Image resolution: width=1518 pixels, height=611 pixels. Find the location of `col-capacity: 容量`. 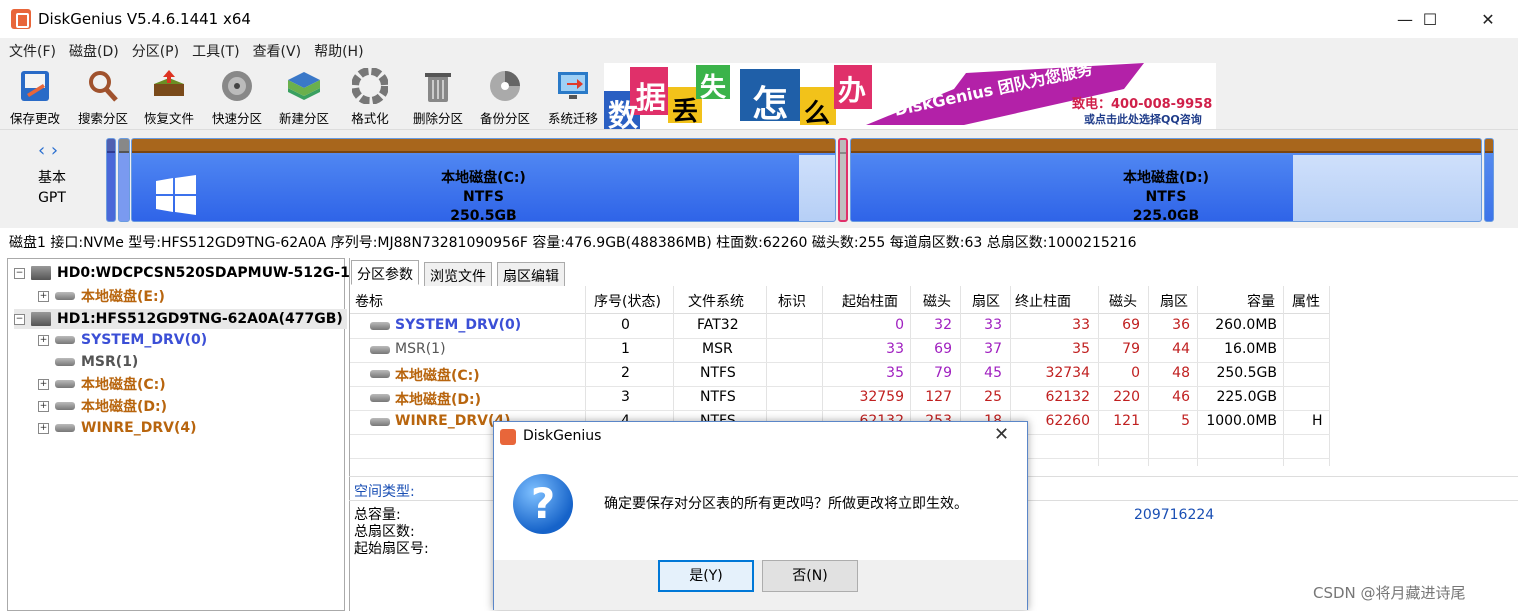

col-capacity: 容量 is located at coordinates (1261, 301).